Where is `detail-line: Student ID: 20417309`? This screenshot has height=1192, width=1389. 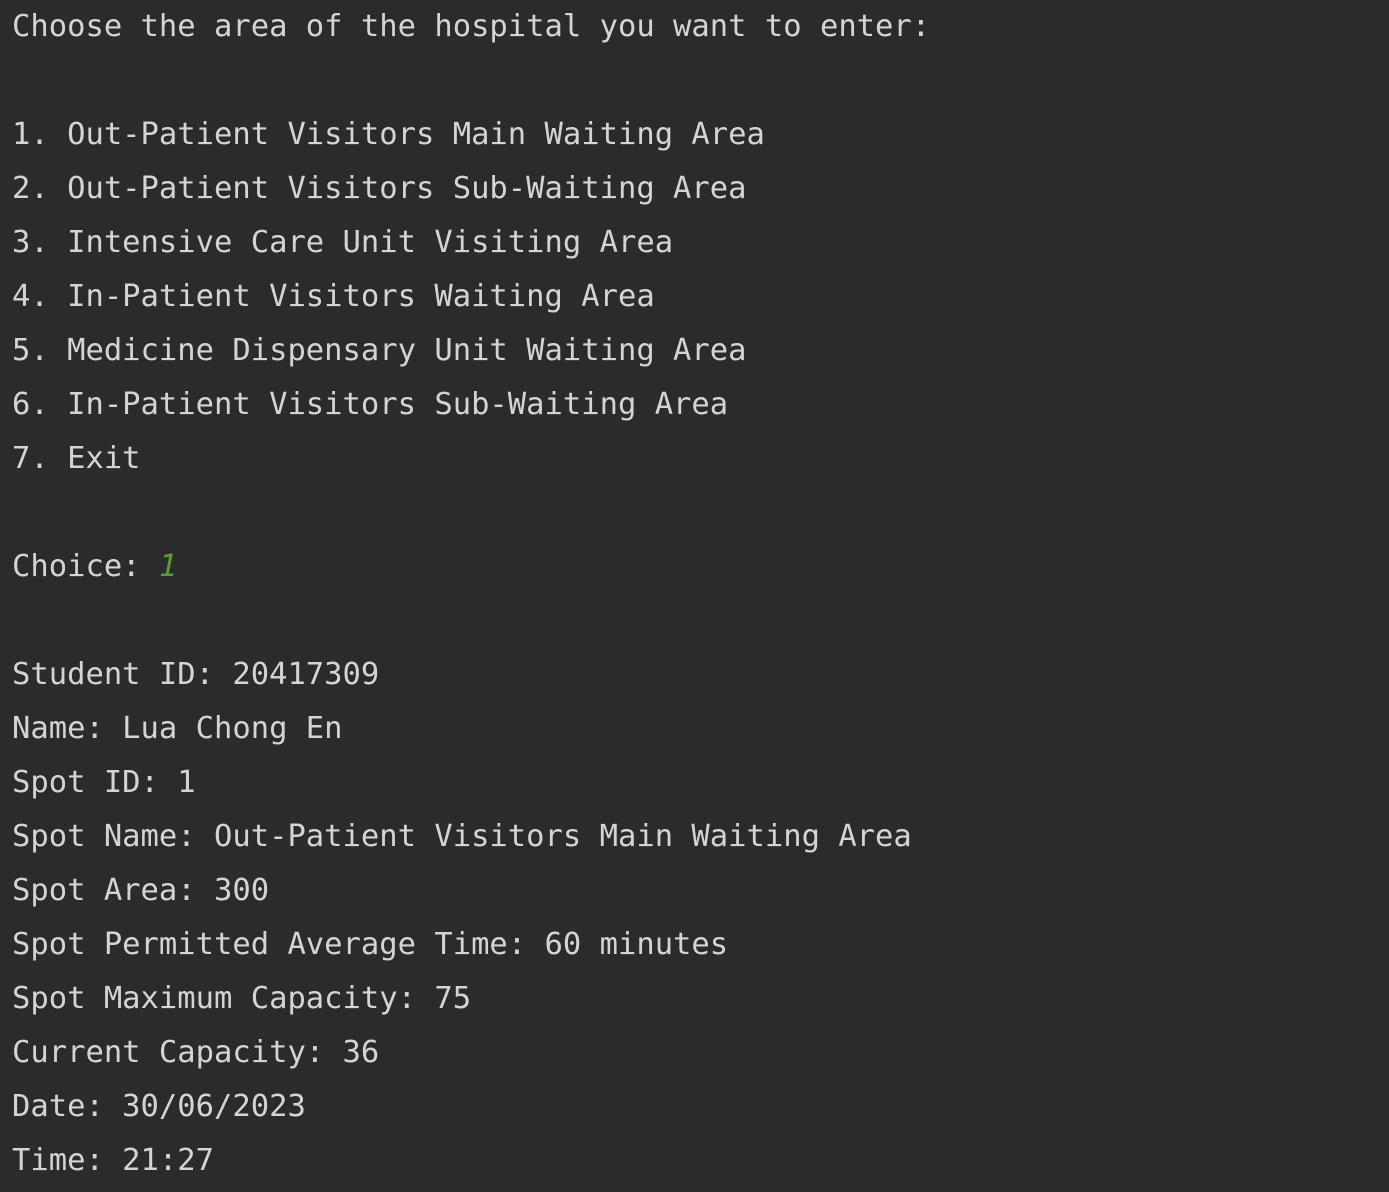 detail-line: Student ID: 20417309 is located at coordinates (196, 674).